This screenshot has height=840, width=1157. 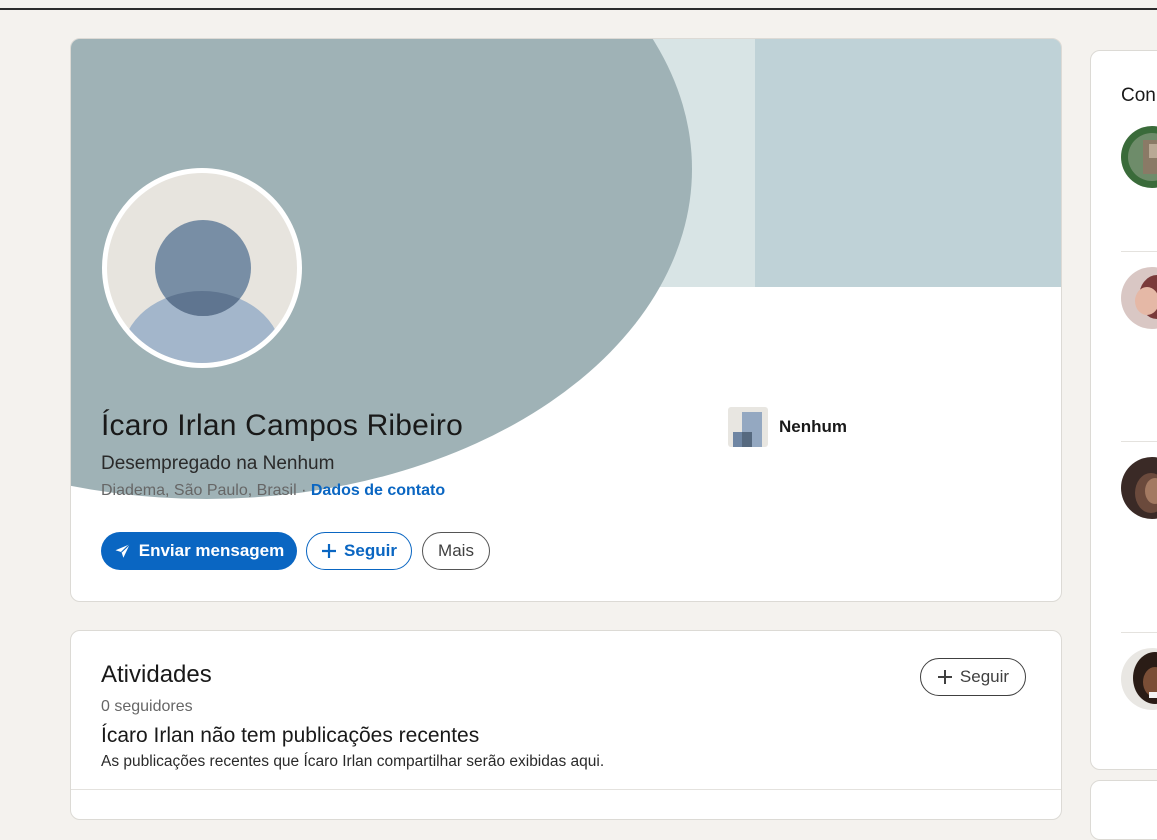 I want to click on company-logo-icon, so click(x=748, y=427).